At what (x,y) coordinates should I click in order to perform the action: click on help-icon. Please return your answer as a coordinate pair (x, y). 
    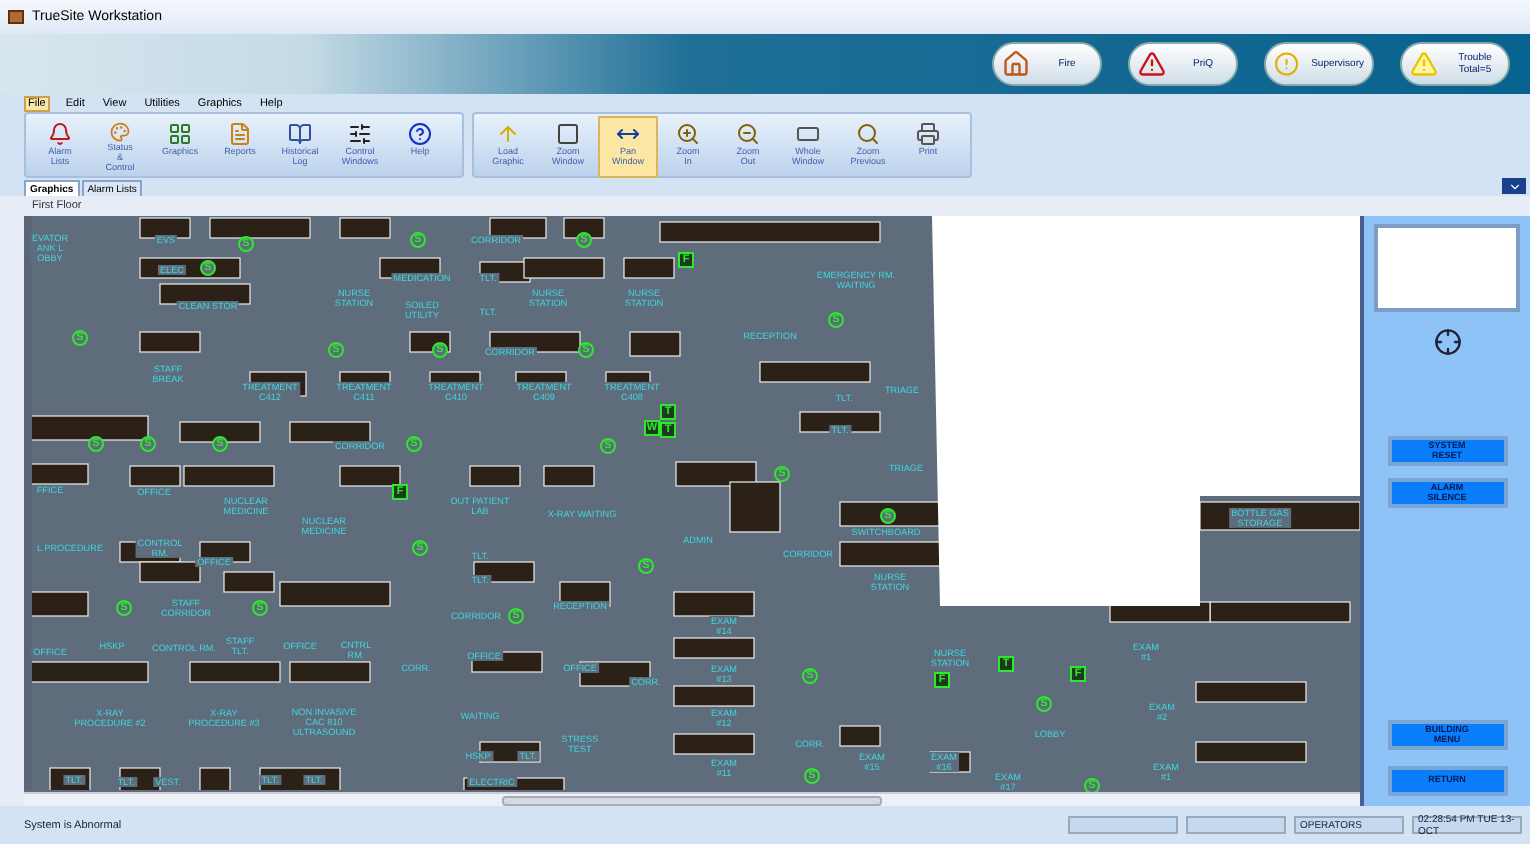
    Looking at the image, I should click on (420, 134).